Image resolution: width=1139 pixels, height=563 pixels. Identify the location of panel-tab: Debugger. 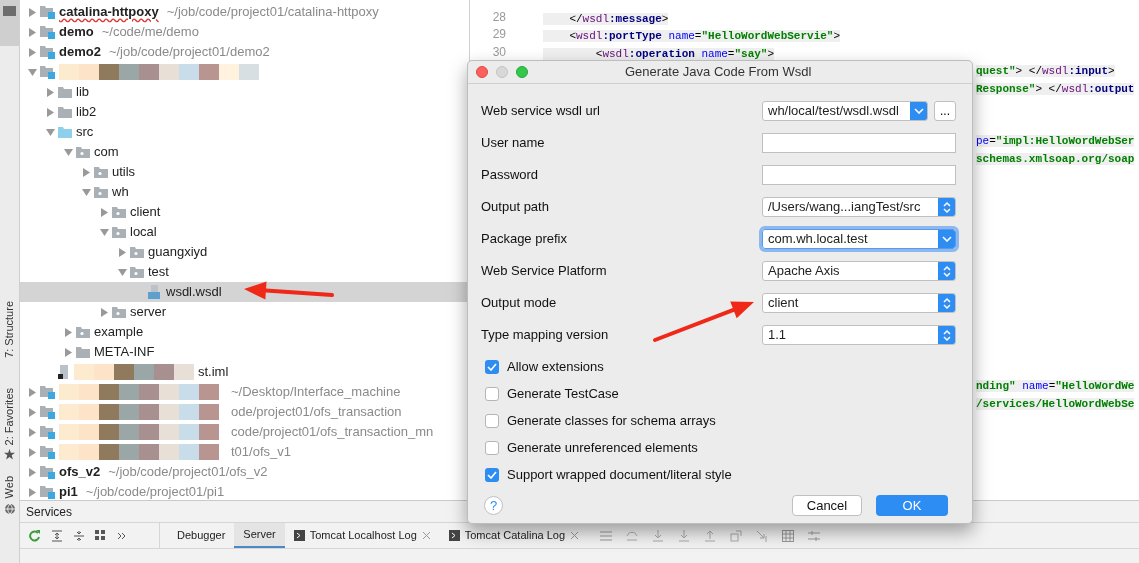
(201, 535).